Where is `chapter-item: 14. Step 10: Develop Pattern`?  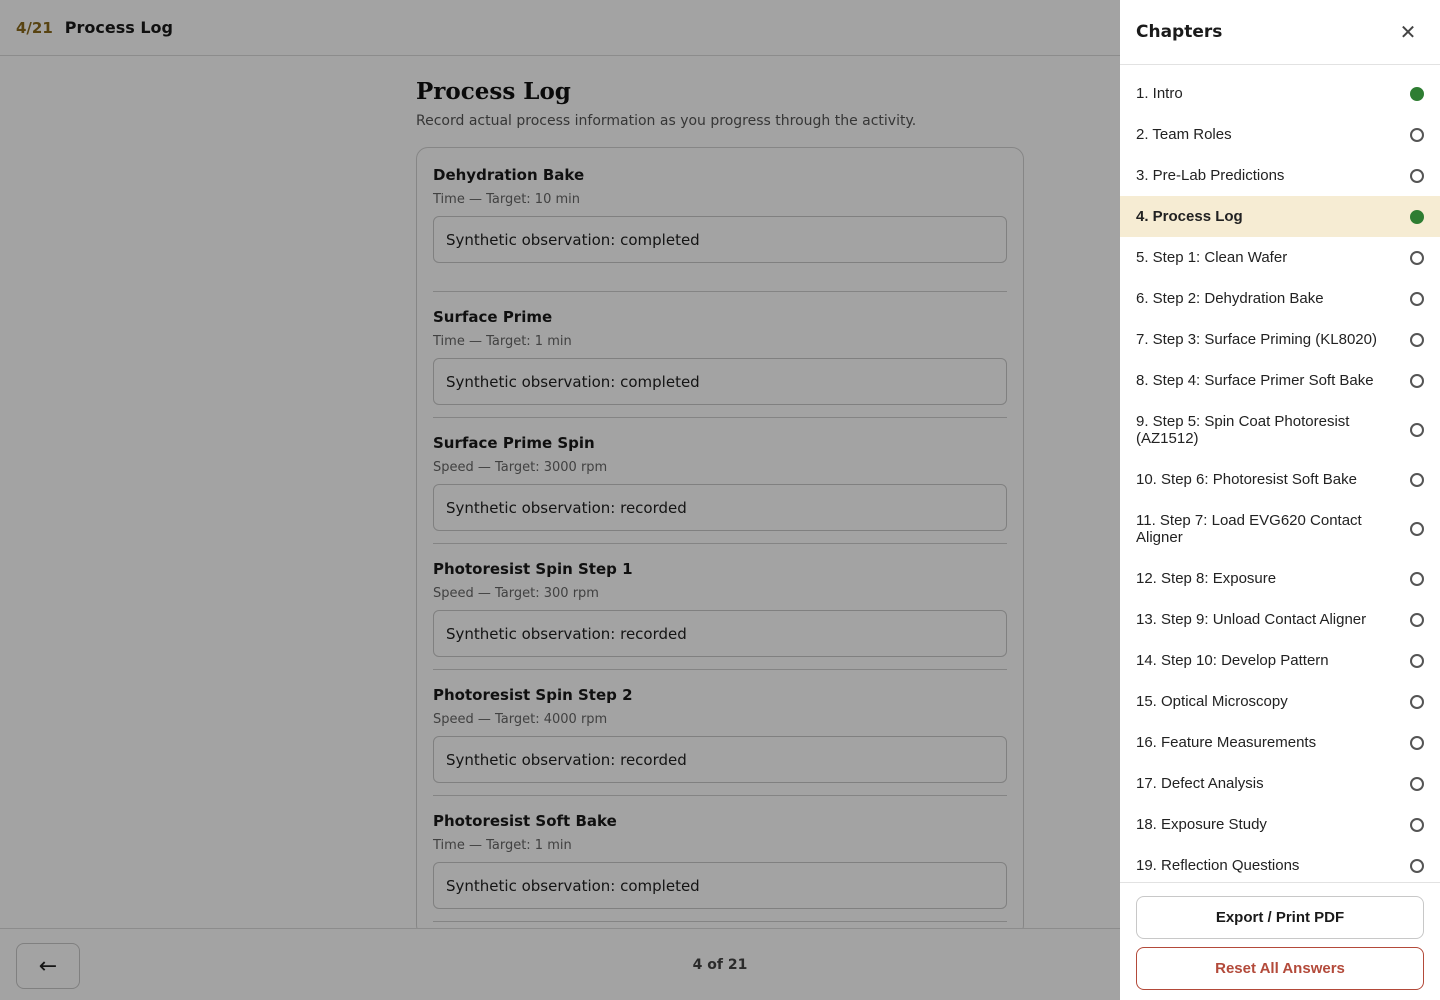 chapter-item: 14. Step 10: Develop Pattern is located at coordinates (1280, 660).